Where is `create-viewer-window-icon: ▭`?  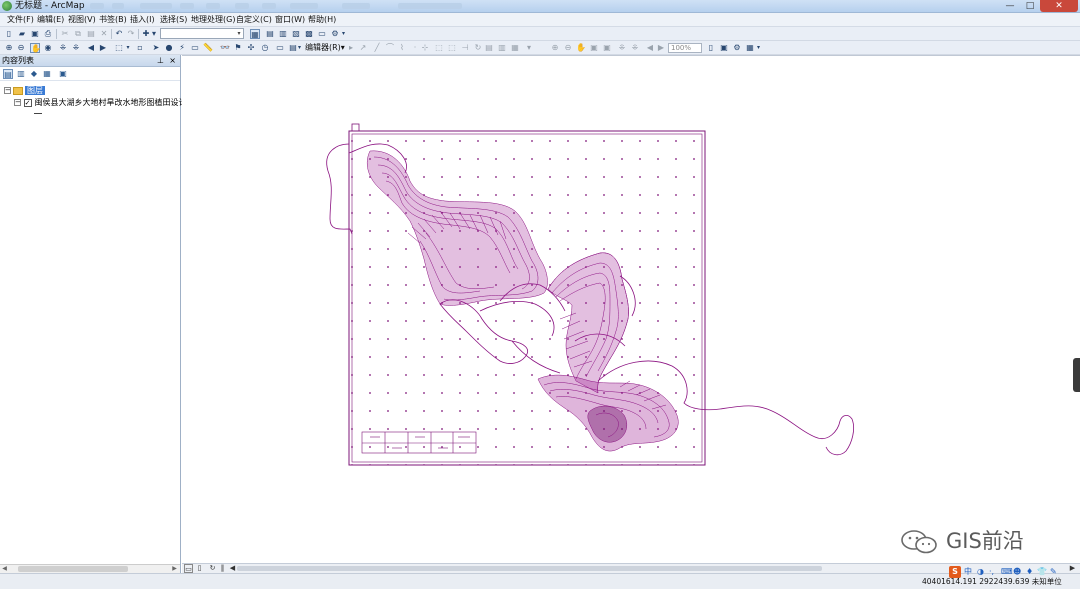
create-viewer-window-icon: ▭ is located at coordinates (280, 48).